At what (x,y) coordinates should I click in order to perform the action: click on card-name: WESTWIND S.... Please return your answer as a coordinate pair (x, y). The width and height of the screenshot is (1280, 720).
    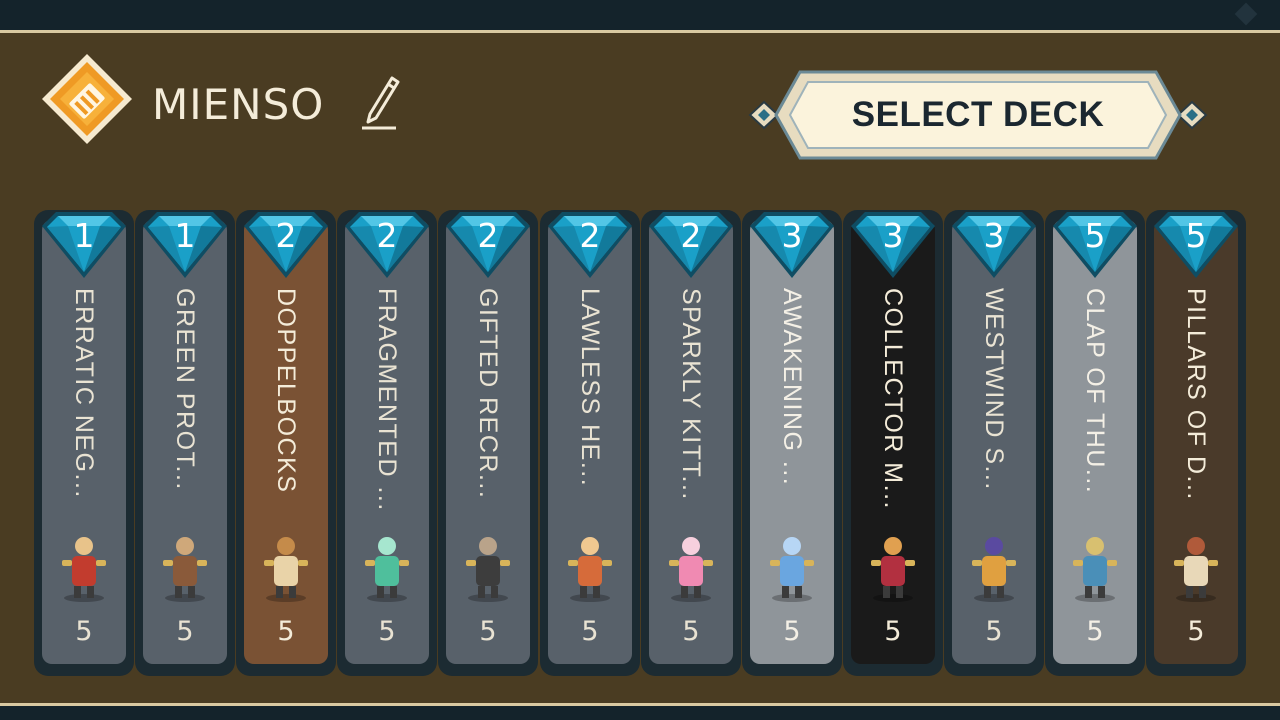
    Looking at the image, I should click on (994, 389).